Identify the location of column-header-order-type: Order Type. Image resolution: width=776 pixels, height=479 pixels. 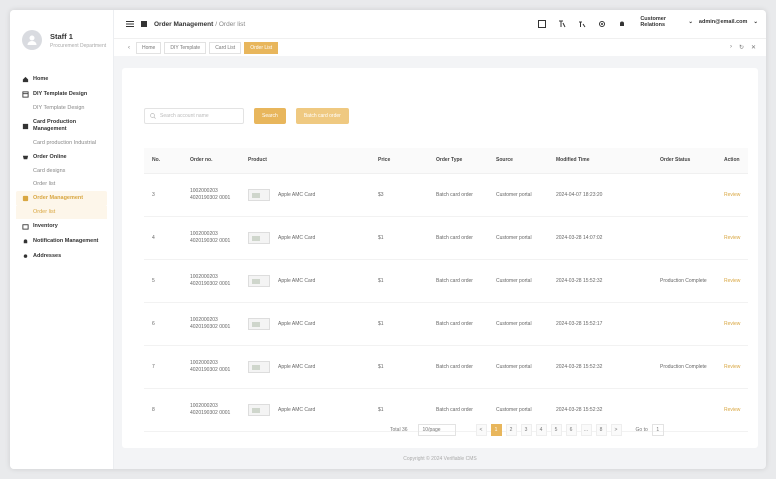
(449, 160).